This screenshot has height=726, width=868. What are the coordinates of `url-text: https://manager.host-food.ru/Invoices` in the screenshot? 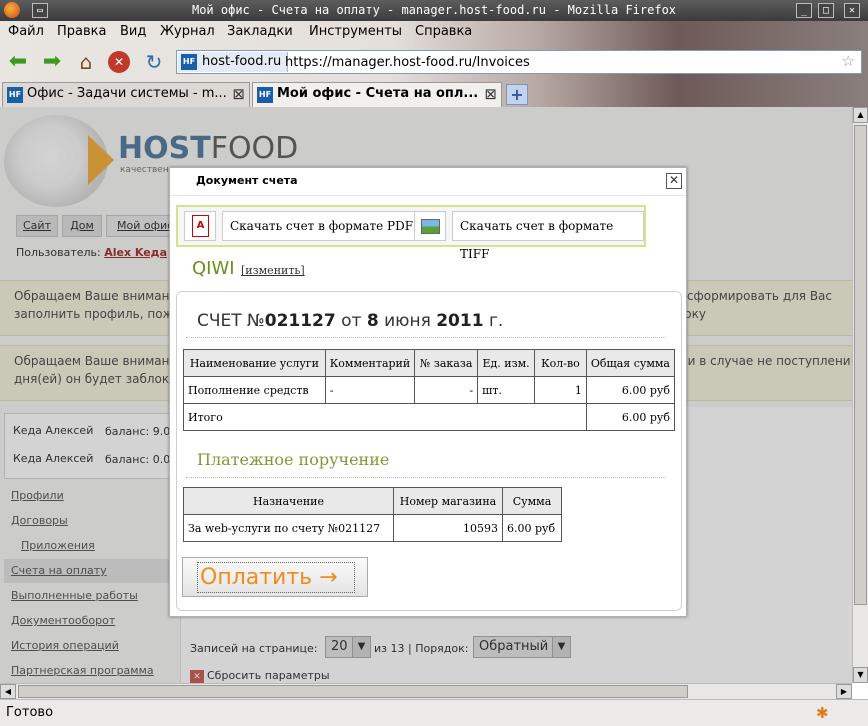 It's located at (407, 63).